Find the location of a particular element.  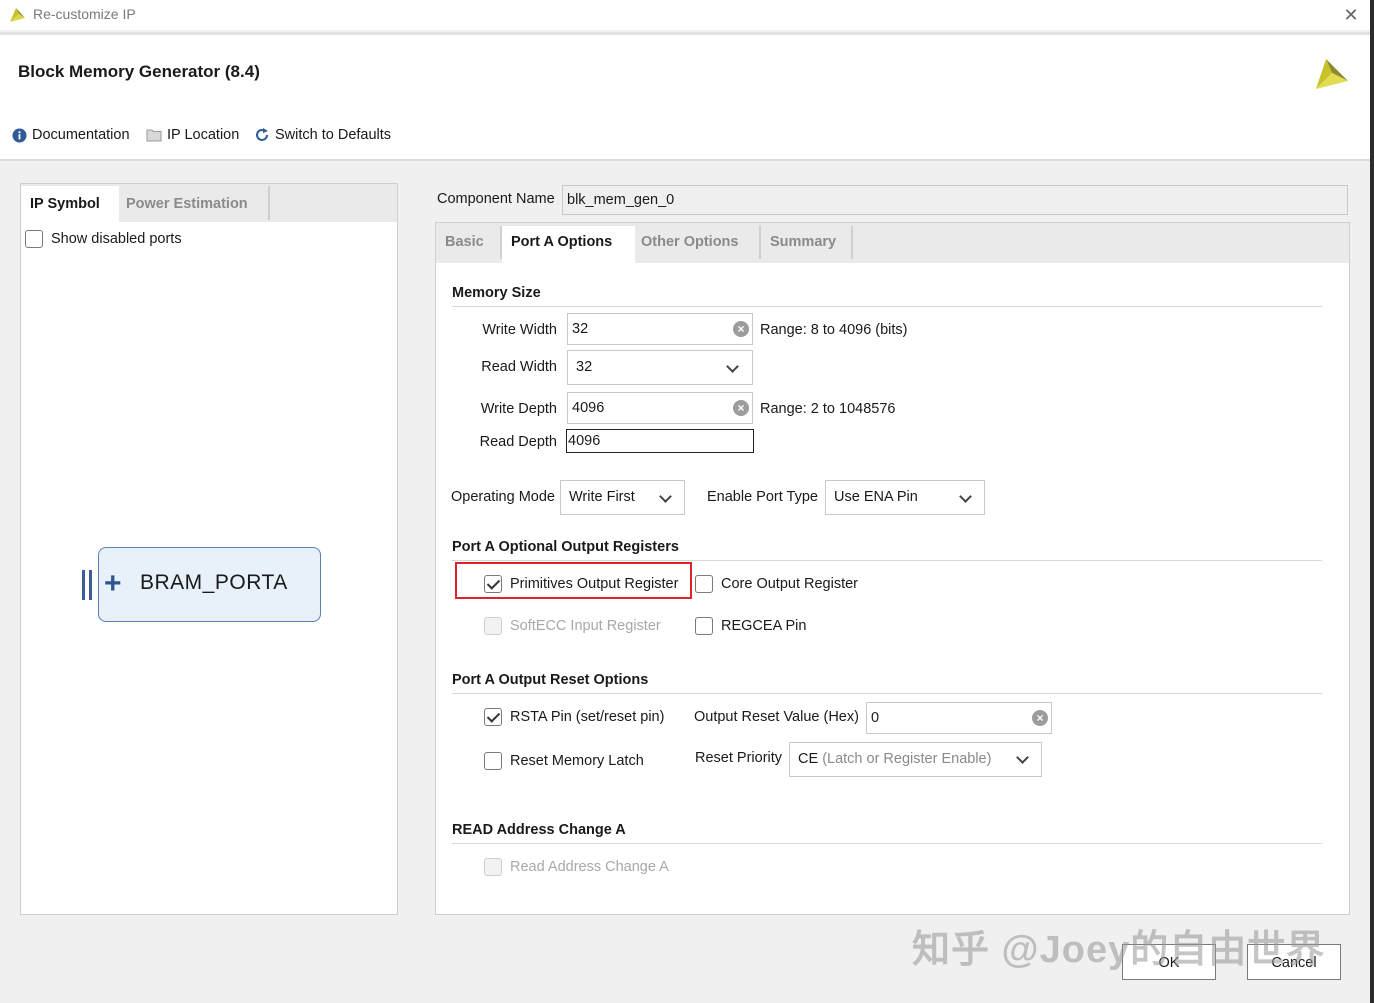

read-depth-label: Read Depth is located at coordinates (518, 442).